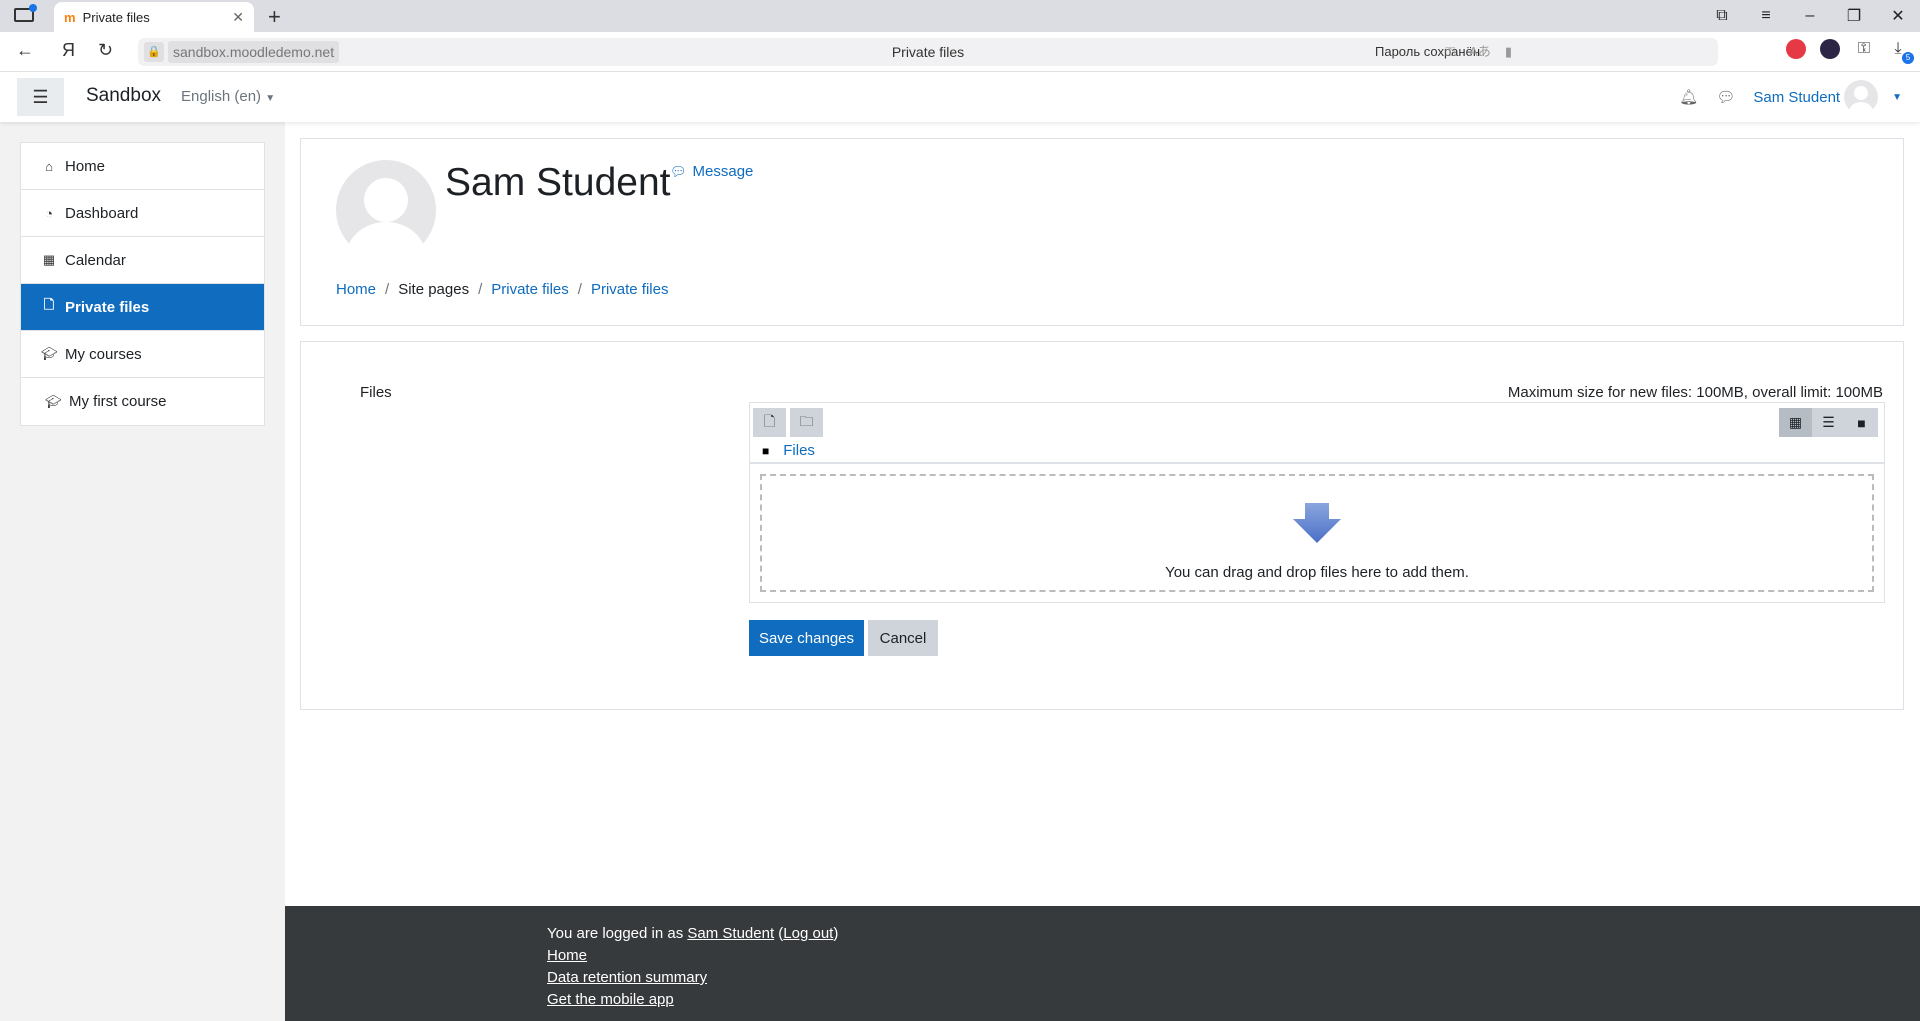 This screenshot has height=1021, width=1920. Describe the element at coordinates (1830, 49) in the screenshot. I see `extension-cursor-icon` at that location.